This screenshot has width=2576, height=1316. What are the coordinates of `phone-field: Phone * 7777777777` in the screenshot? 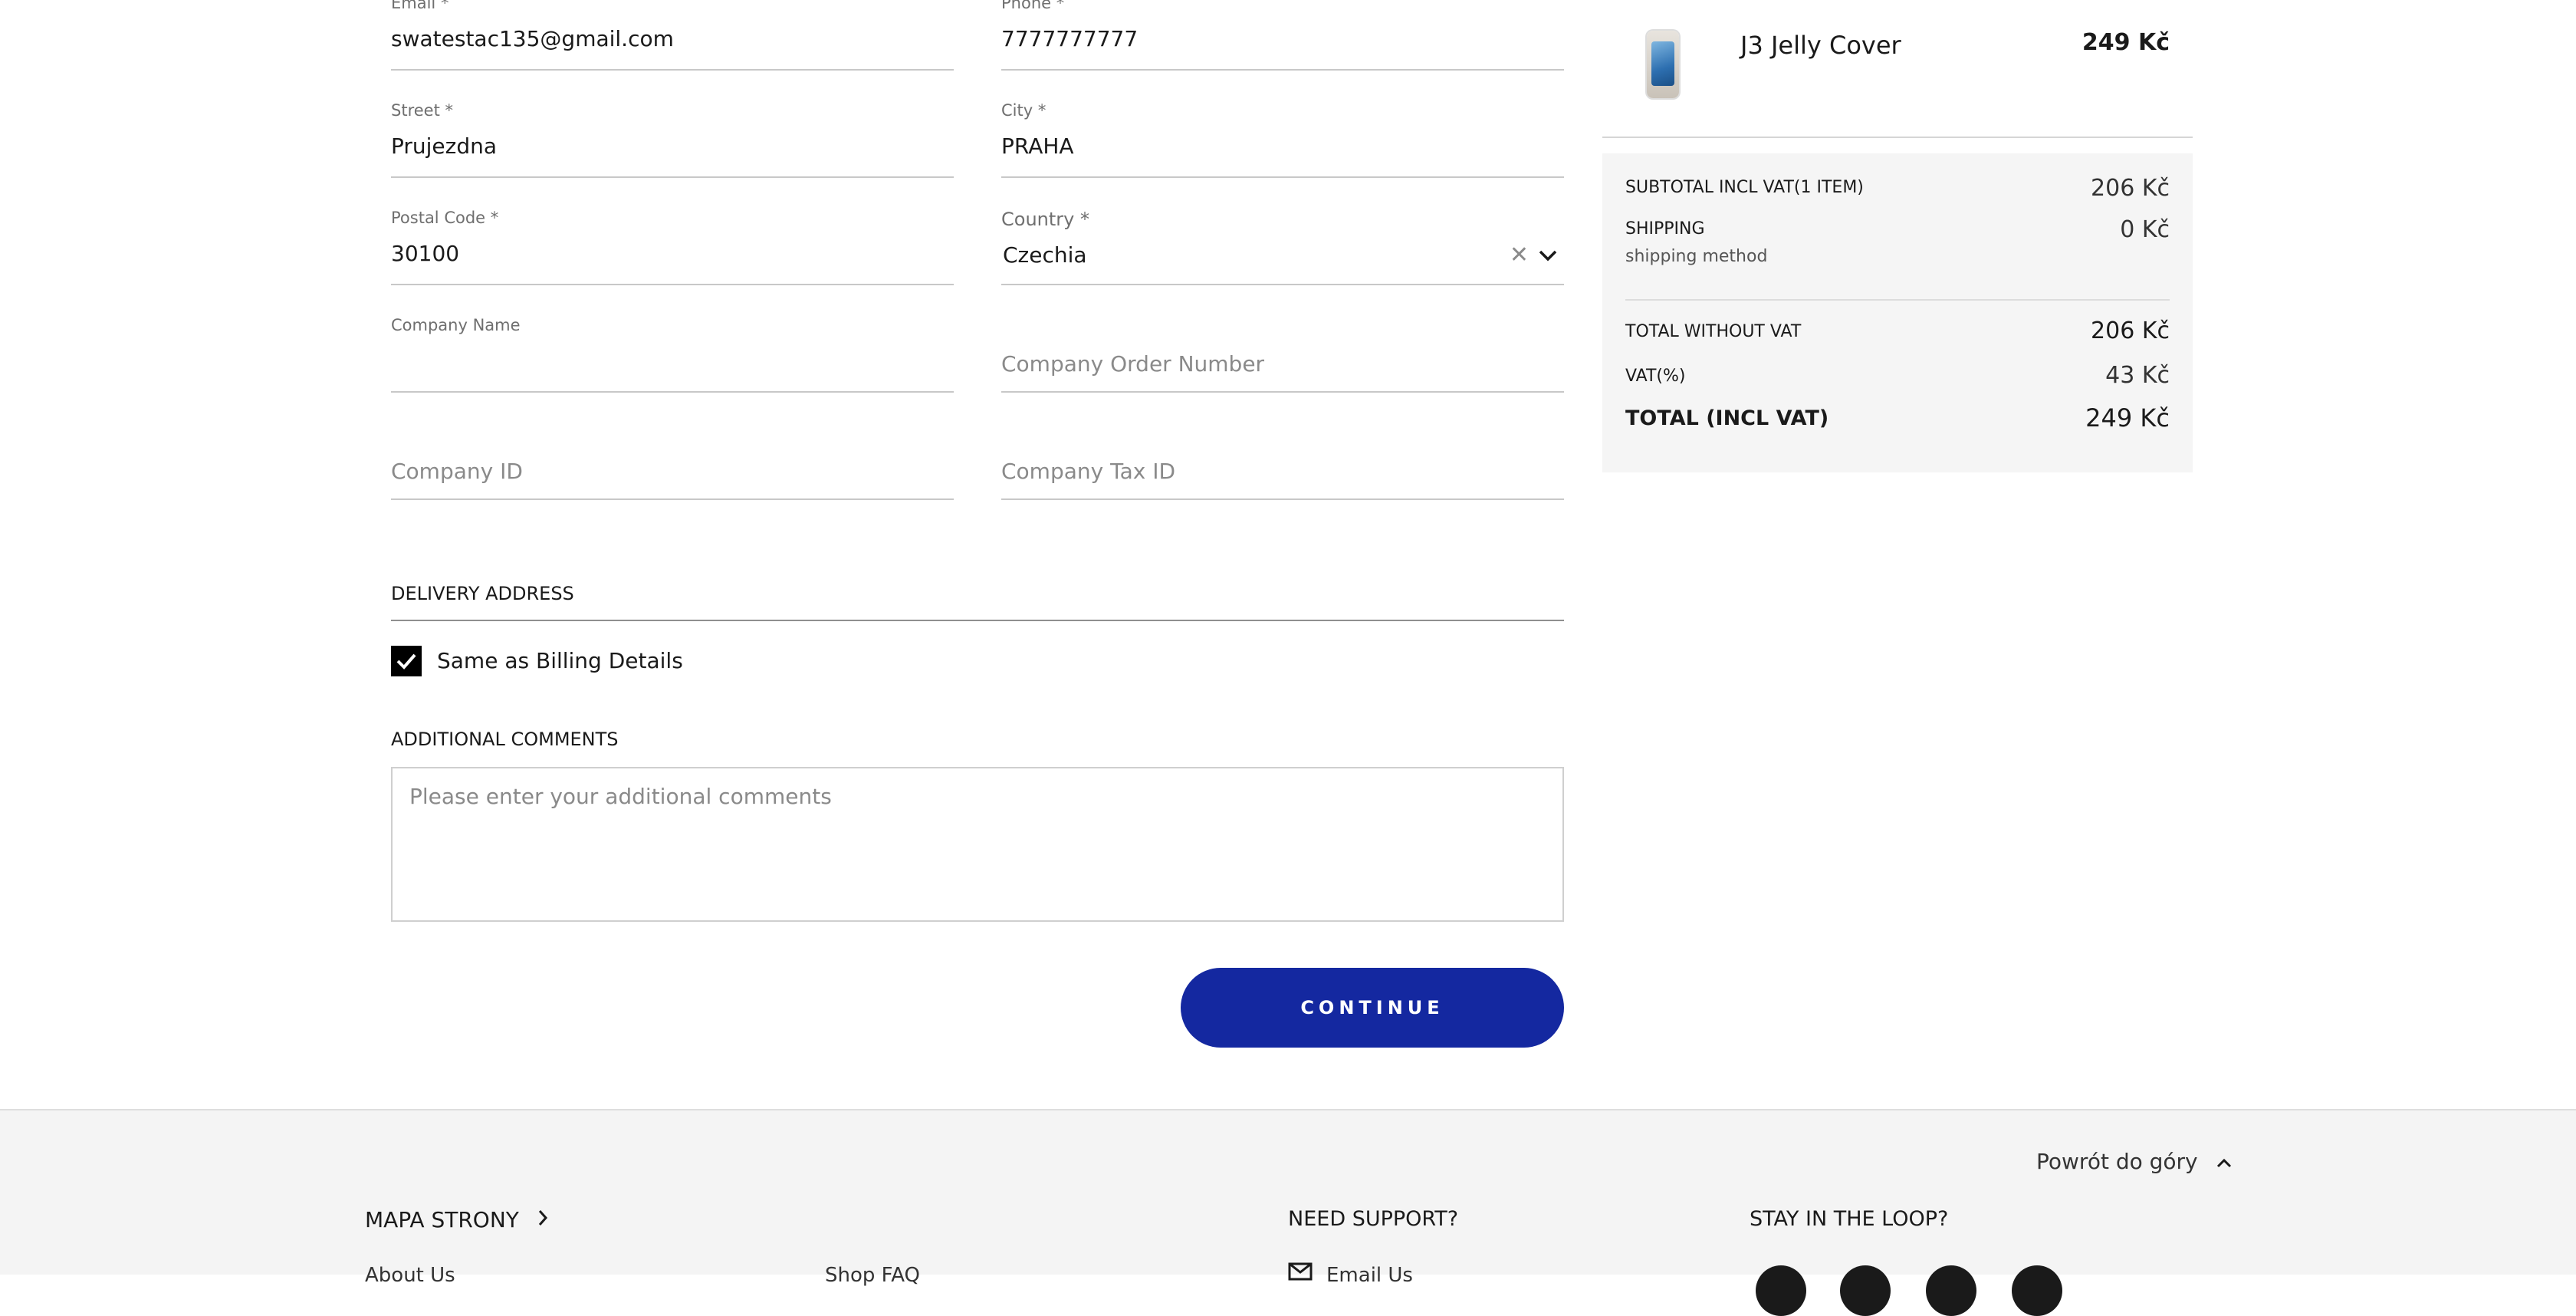 It's located at (1282, 35).